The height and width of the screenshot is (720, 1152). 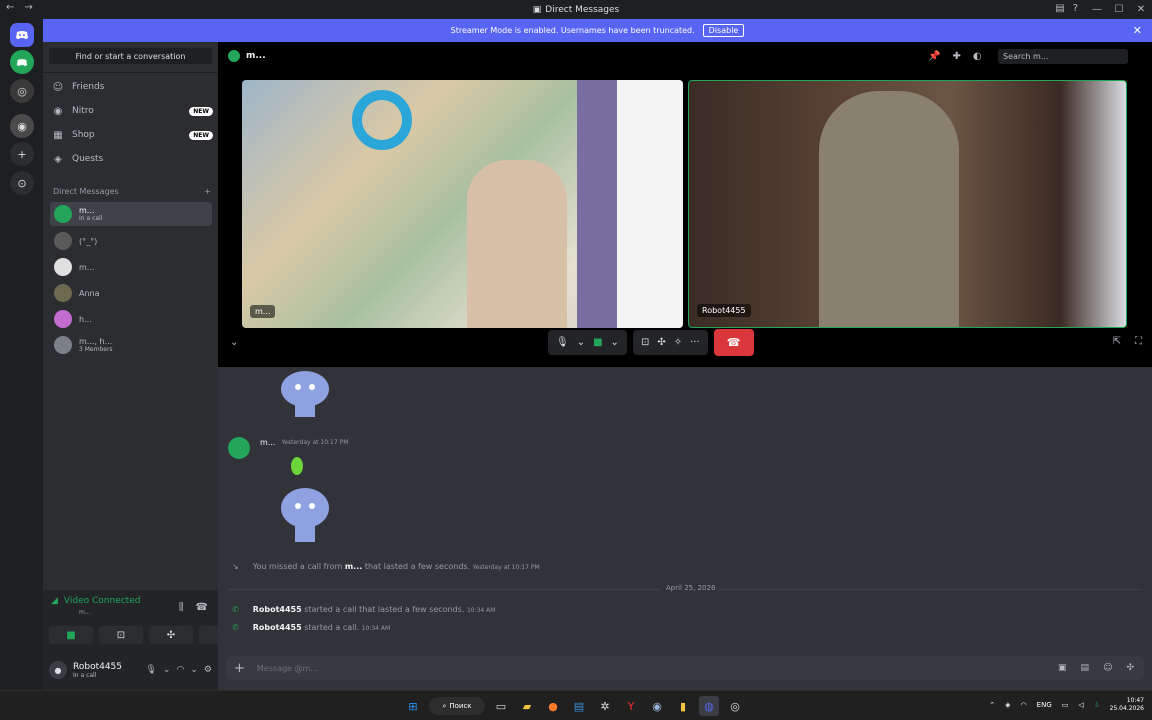 I want to click on task-view-icon: ▭, so click(x=501, y=706).